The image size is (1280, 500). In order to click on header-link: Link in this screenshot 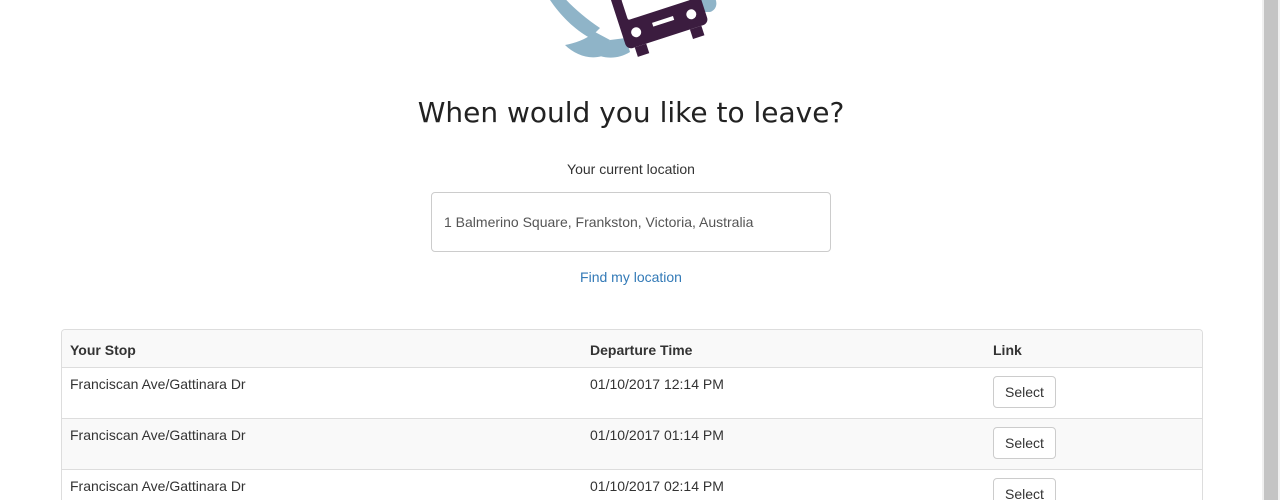, I will do `click(1093, 349)`.